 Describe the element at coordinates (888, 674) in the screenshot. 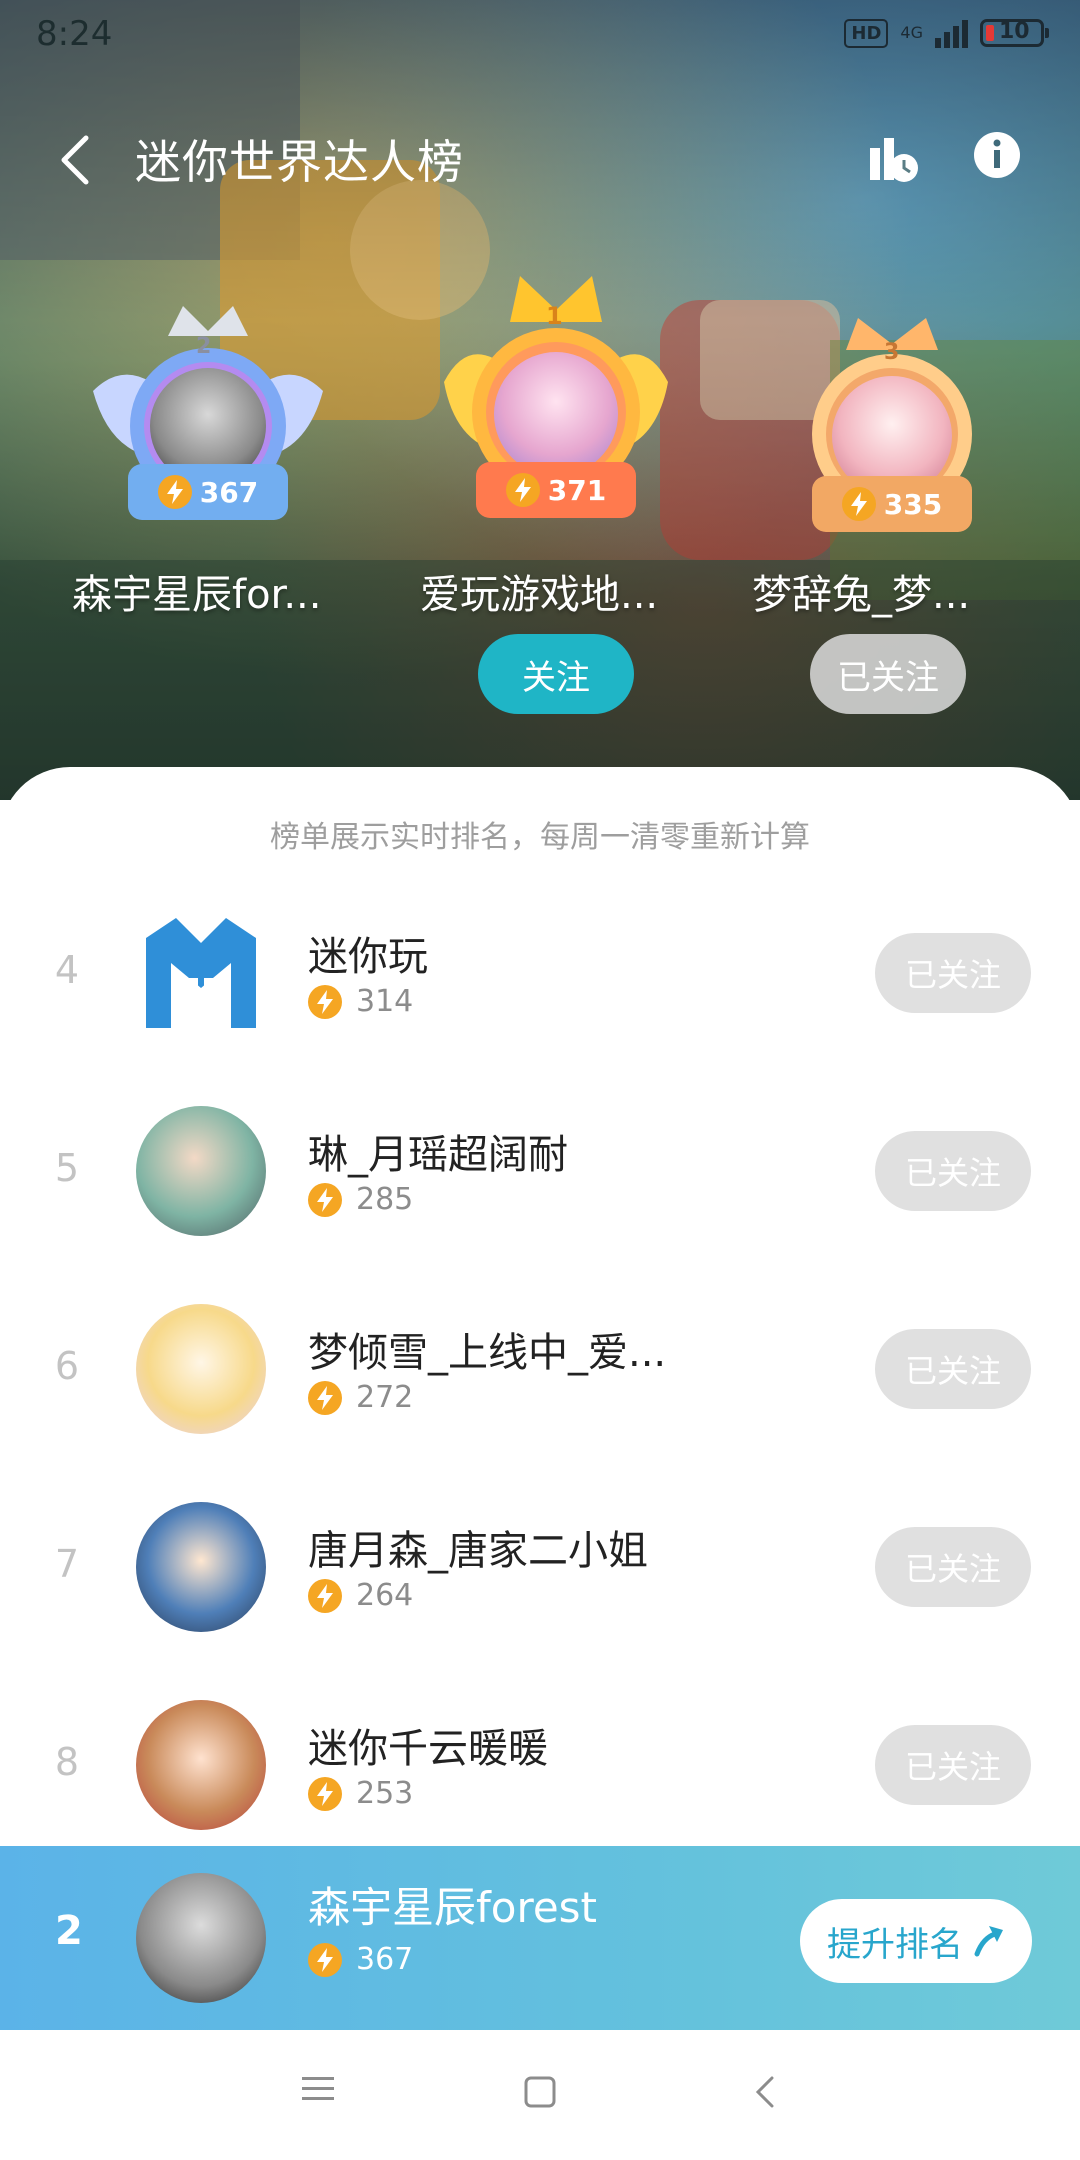

I see `podium-third-followed-button: 已关注` at that location.